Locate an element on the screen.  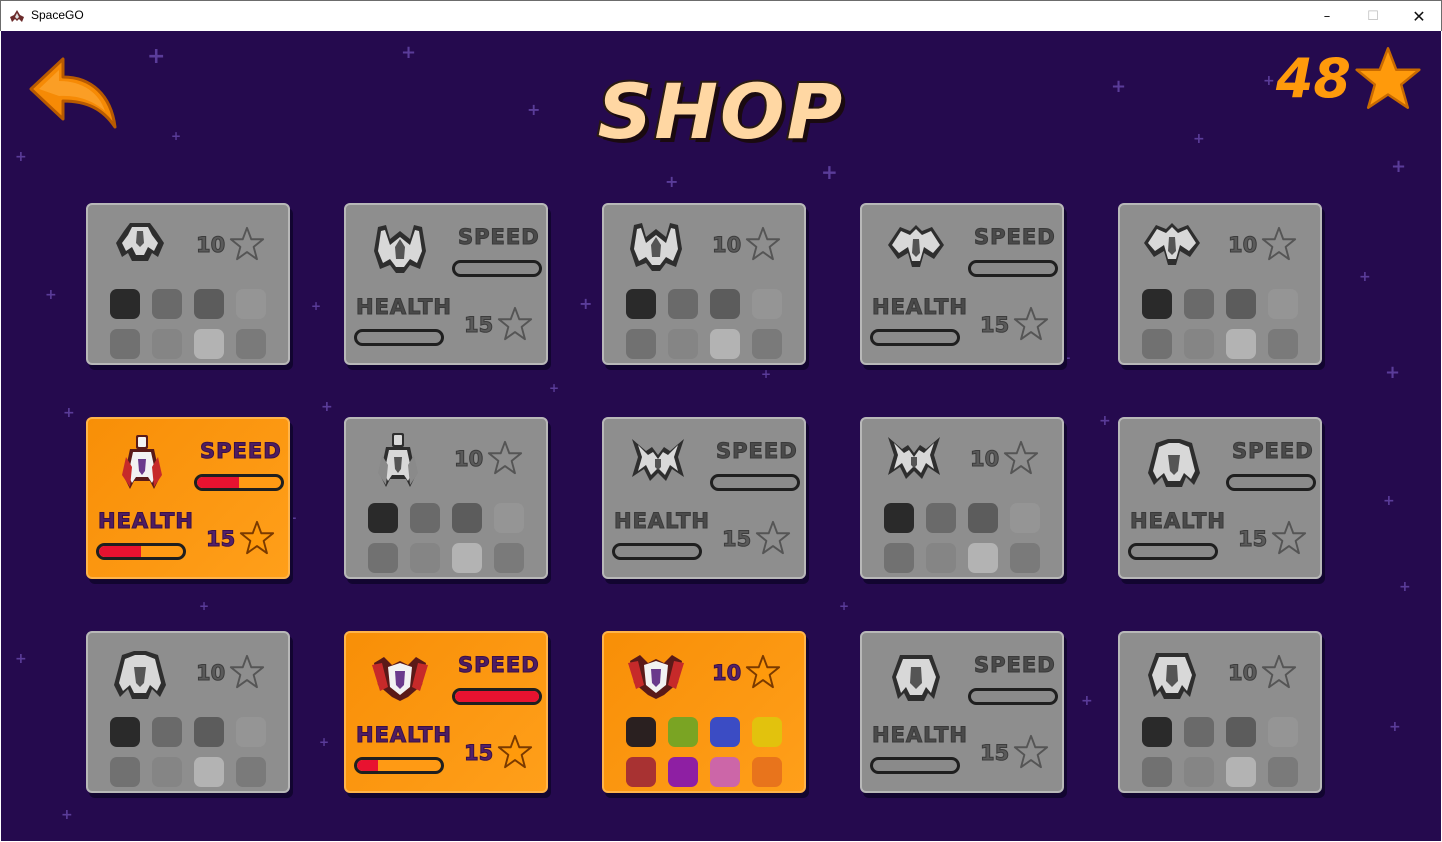
shop-card-7: 10 is located at coordinates (446, 498).